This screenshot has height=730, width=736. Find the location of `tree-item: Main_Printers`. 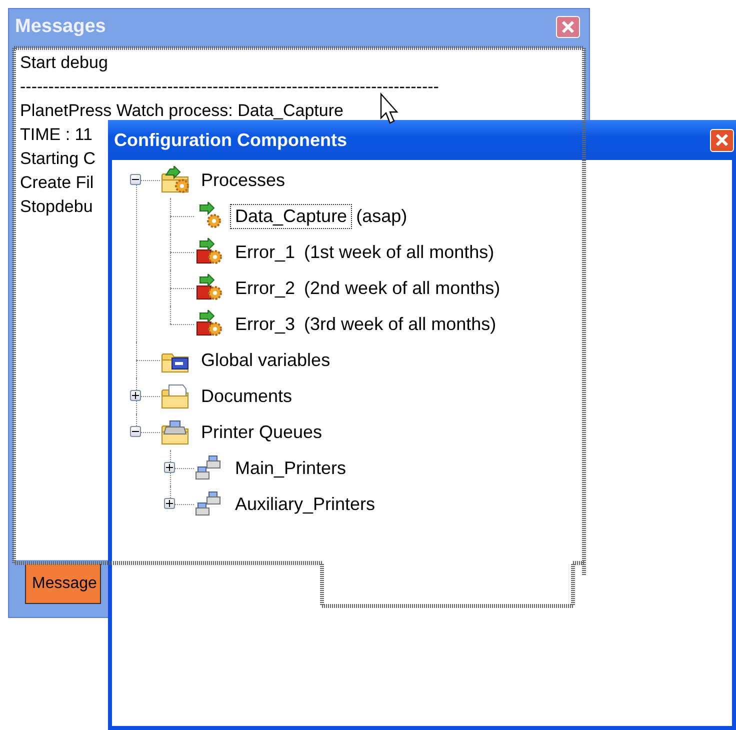

tree-item: Main_Printers is located at coordinates (291, 468).